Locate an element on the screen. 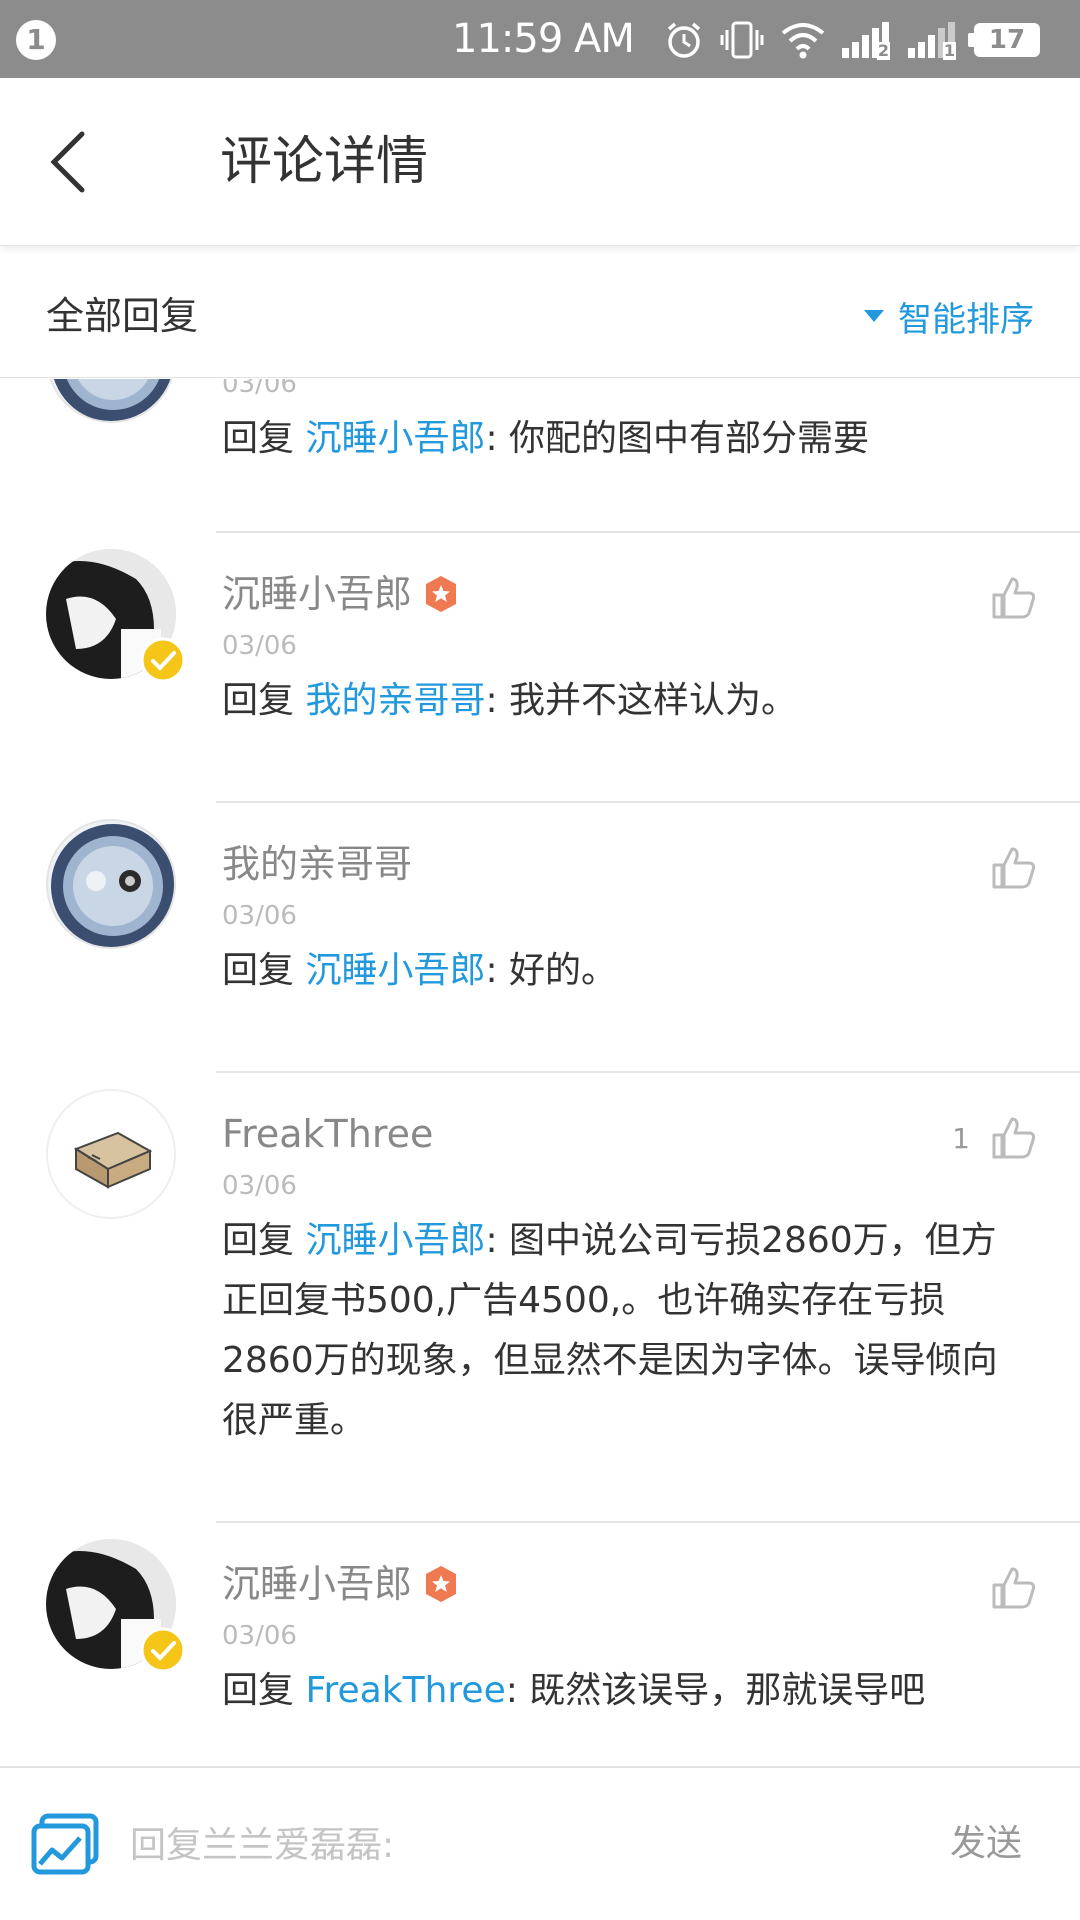  status-time: 11:59 AM is located at coordinates (543, 39).